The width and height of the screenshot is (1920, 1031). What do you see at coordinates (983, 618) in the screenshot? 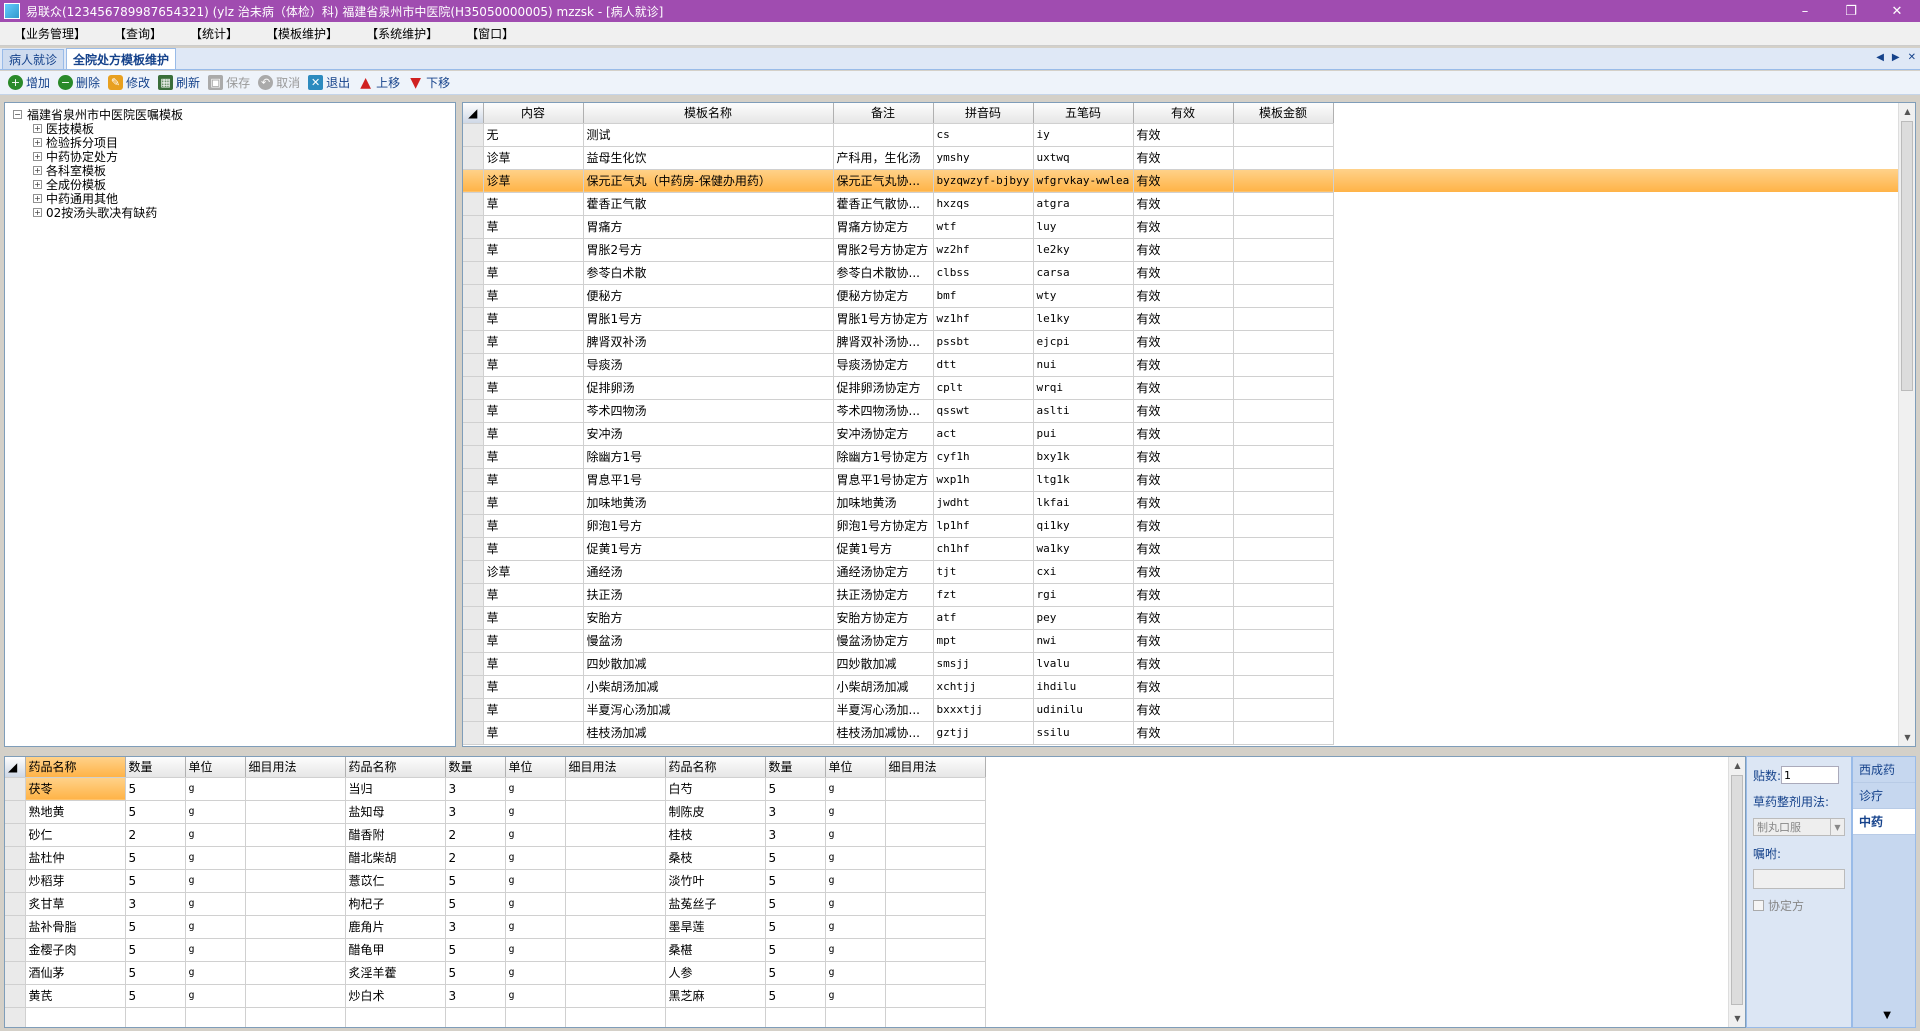
I see `cell-pinyin: atf` at bounding box center [983, 618].